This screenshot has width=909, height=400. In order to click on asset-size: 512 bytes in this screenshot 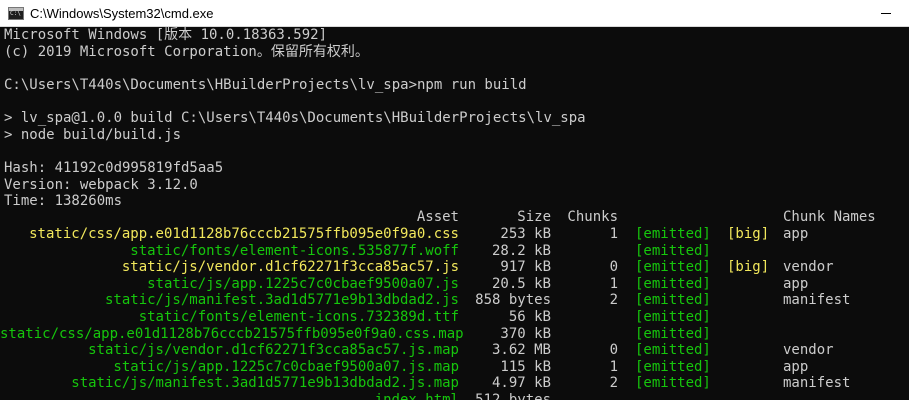, I will do `click(513, 396)`.